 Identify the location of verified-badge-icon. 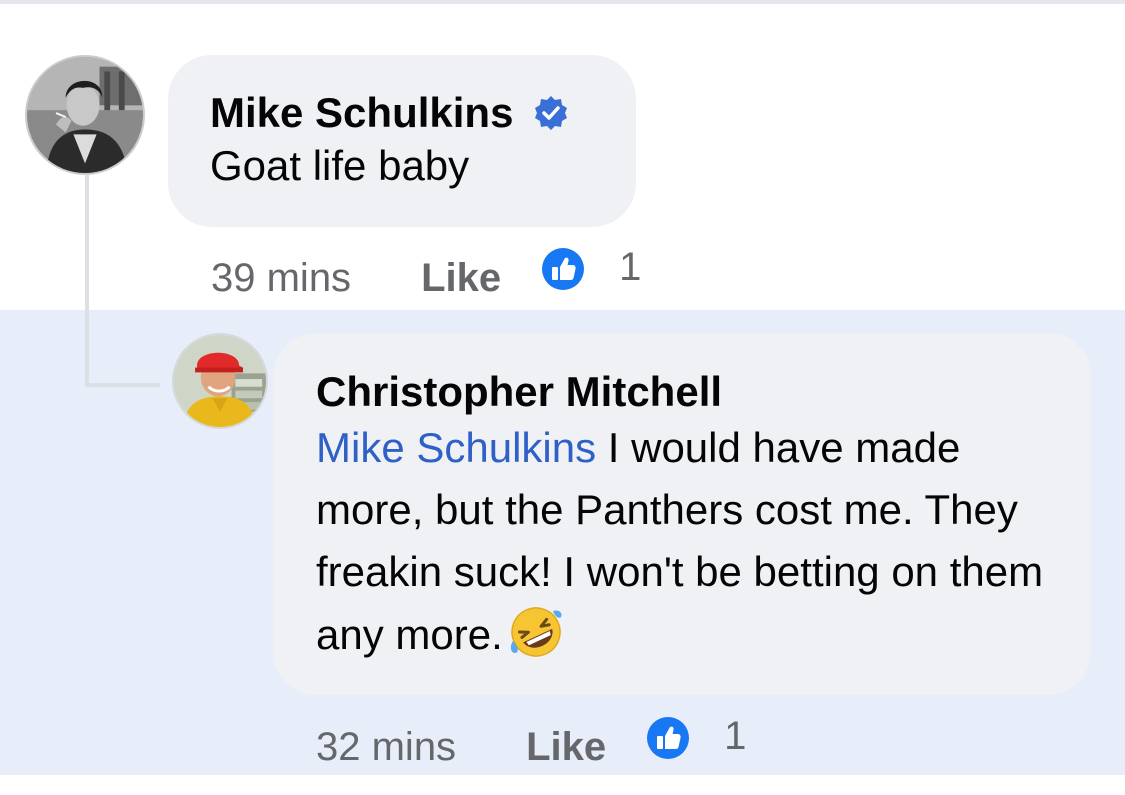
(551, 113).